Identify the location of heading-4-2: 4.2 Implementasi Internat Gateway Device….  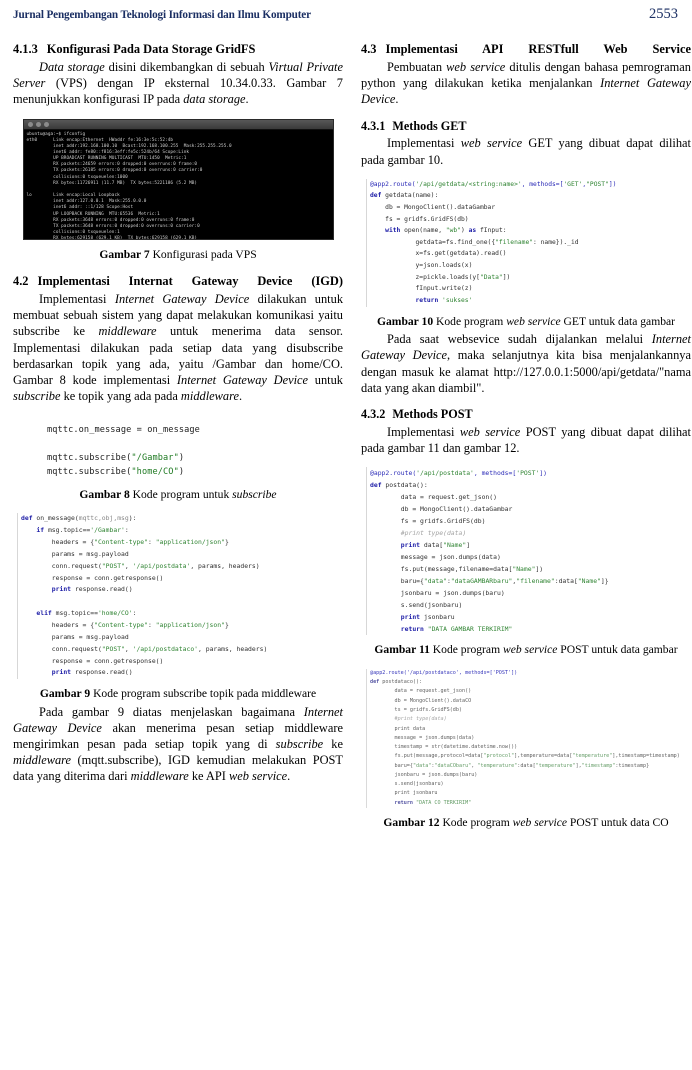
(178, 281).